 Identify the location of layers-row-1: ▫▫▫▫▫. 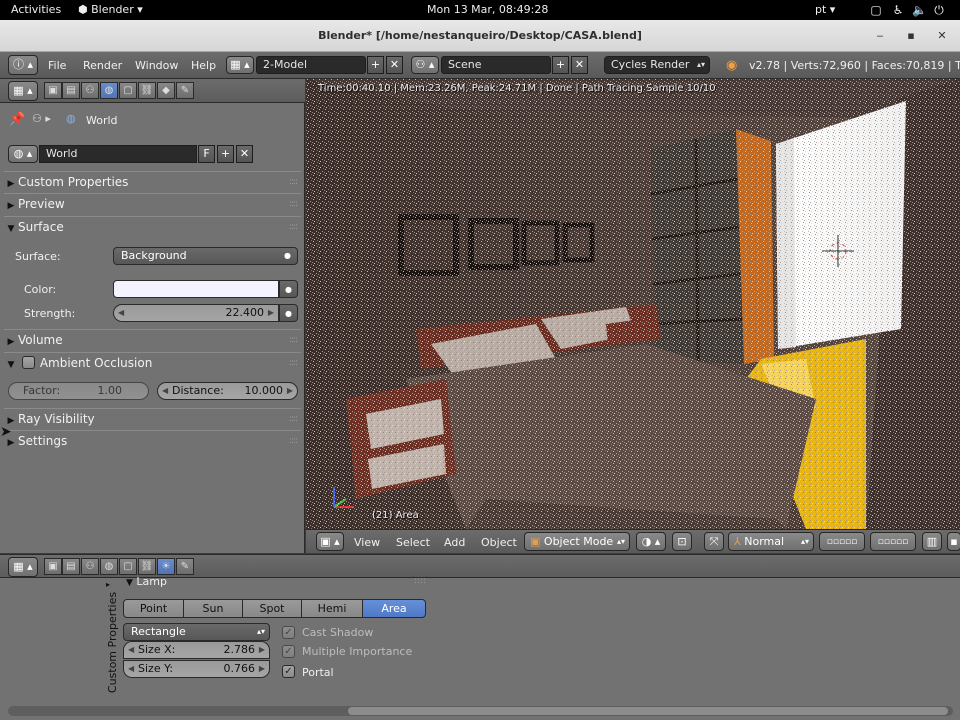
(842, 541).